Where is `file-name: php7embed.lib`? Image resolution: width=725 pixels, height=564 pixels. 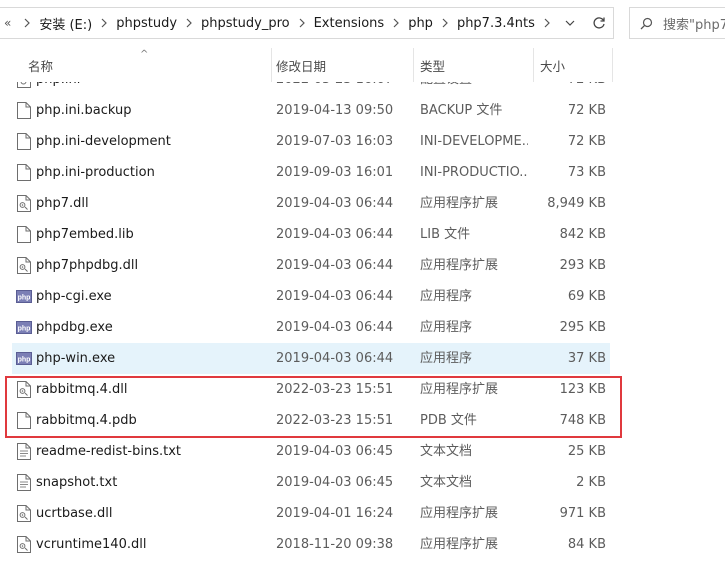
file-name: php7embed.lib is located at coordinates (85, 234).